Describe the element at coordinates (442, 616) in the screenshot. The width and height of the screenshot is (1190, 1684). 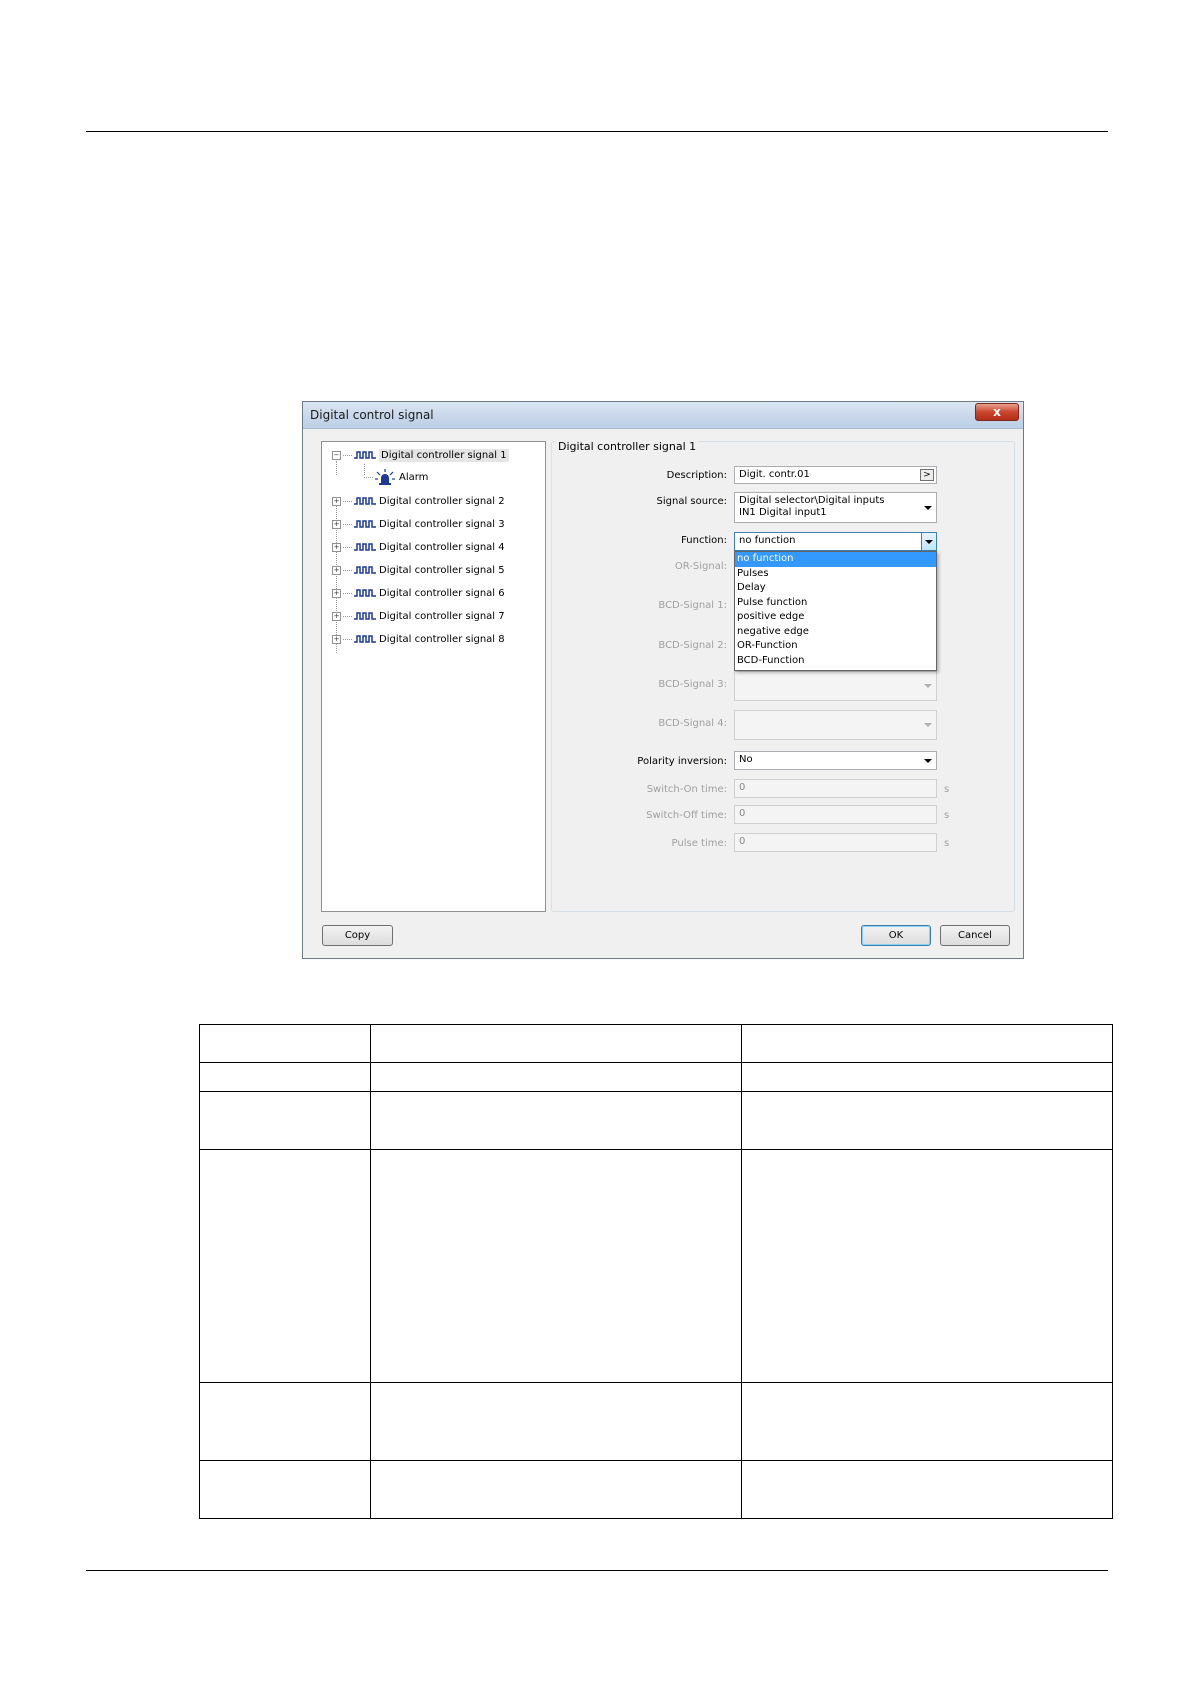
I see `tree-item-label: Digital controller signal 7` at that location.